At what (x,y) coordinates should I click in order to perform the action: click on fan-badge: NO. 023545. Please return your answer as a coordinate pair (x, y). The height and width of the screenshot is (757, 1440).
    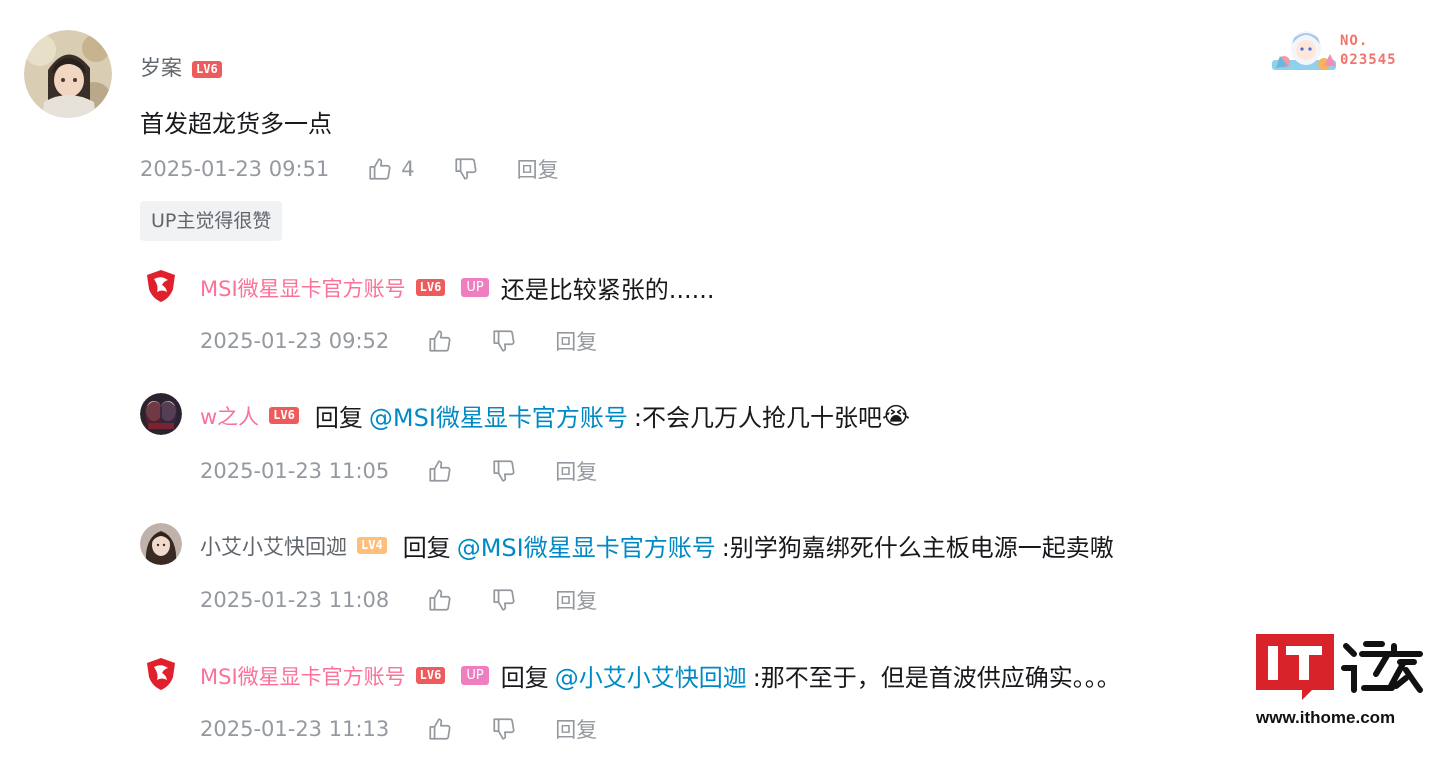
    Looking at the image, I should click on (1350, 51).